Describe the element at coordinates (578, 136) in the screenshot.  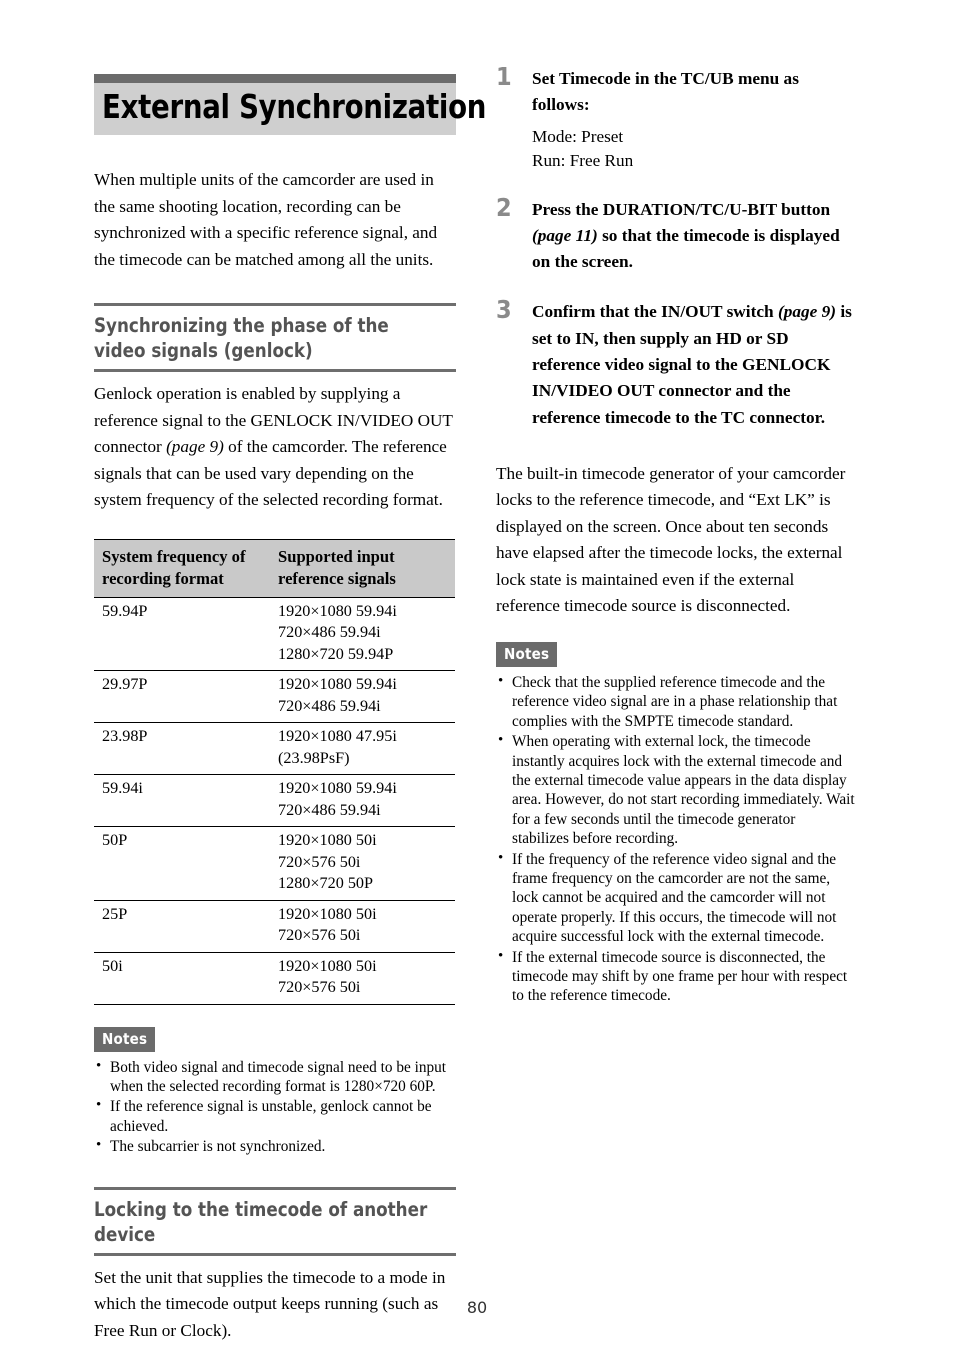
I see `step-sub-line-mode: Mode: Preset` at that location.